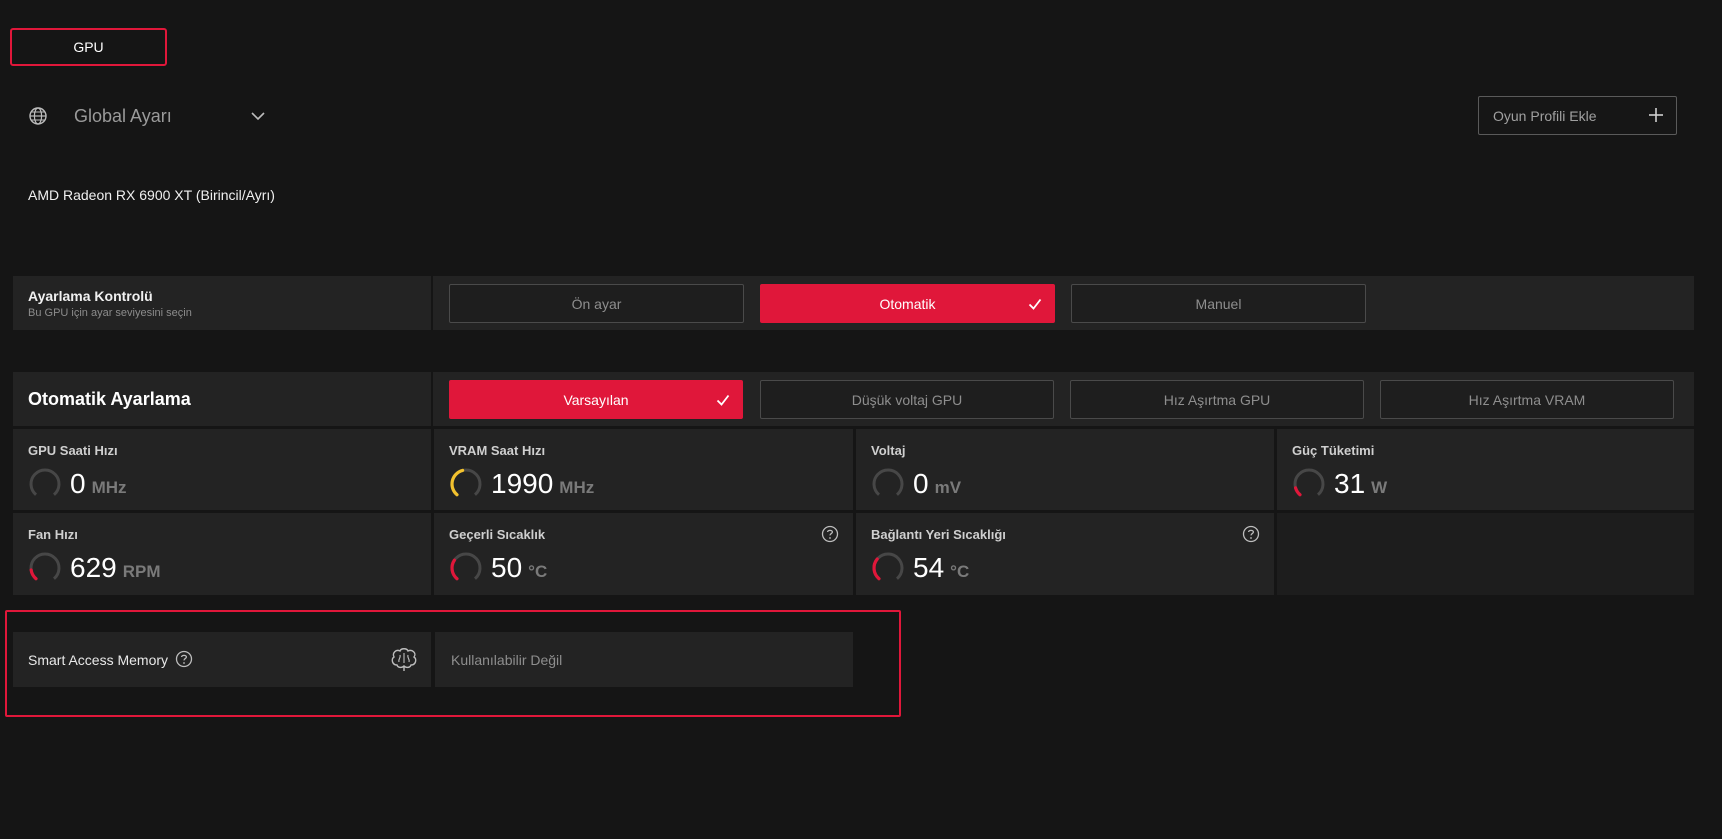  I want to click on plus-icon, so click(1656, 115).